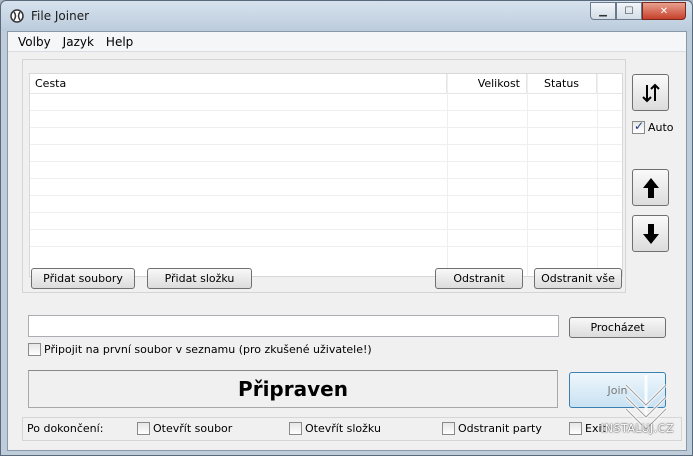 Image resolution: width=693 pixels, height=456 pixels. I want to click on add-files-button: Přidat soubory, so click(83, 278).